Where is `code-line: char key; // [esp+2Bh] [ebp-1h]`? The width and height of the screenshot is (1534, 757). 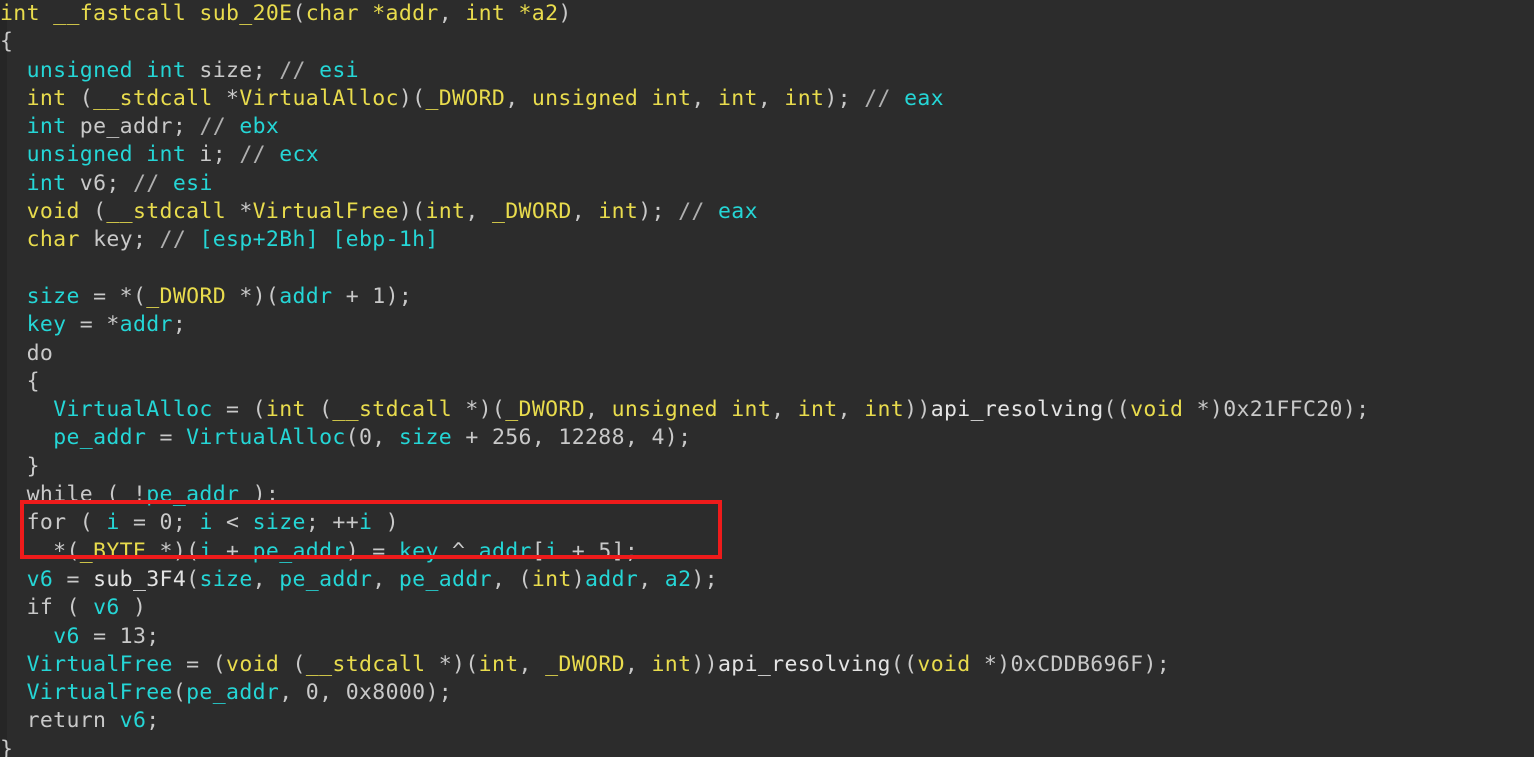 code-line: char key; // [esp+2Bh] [ebp-1h] is located at coordinates (767, 240).